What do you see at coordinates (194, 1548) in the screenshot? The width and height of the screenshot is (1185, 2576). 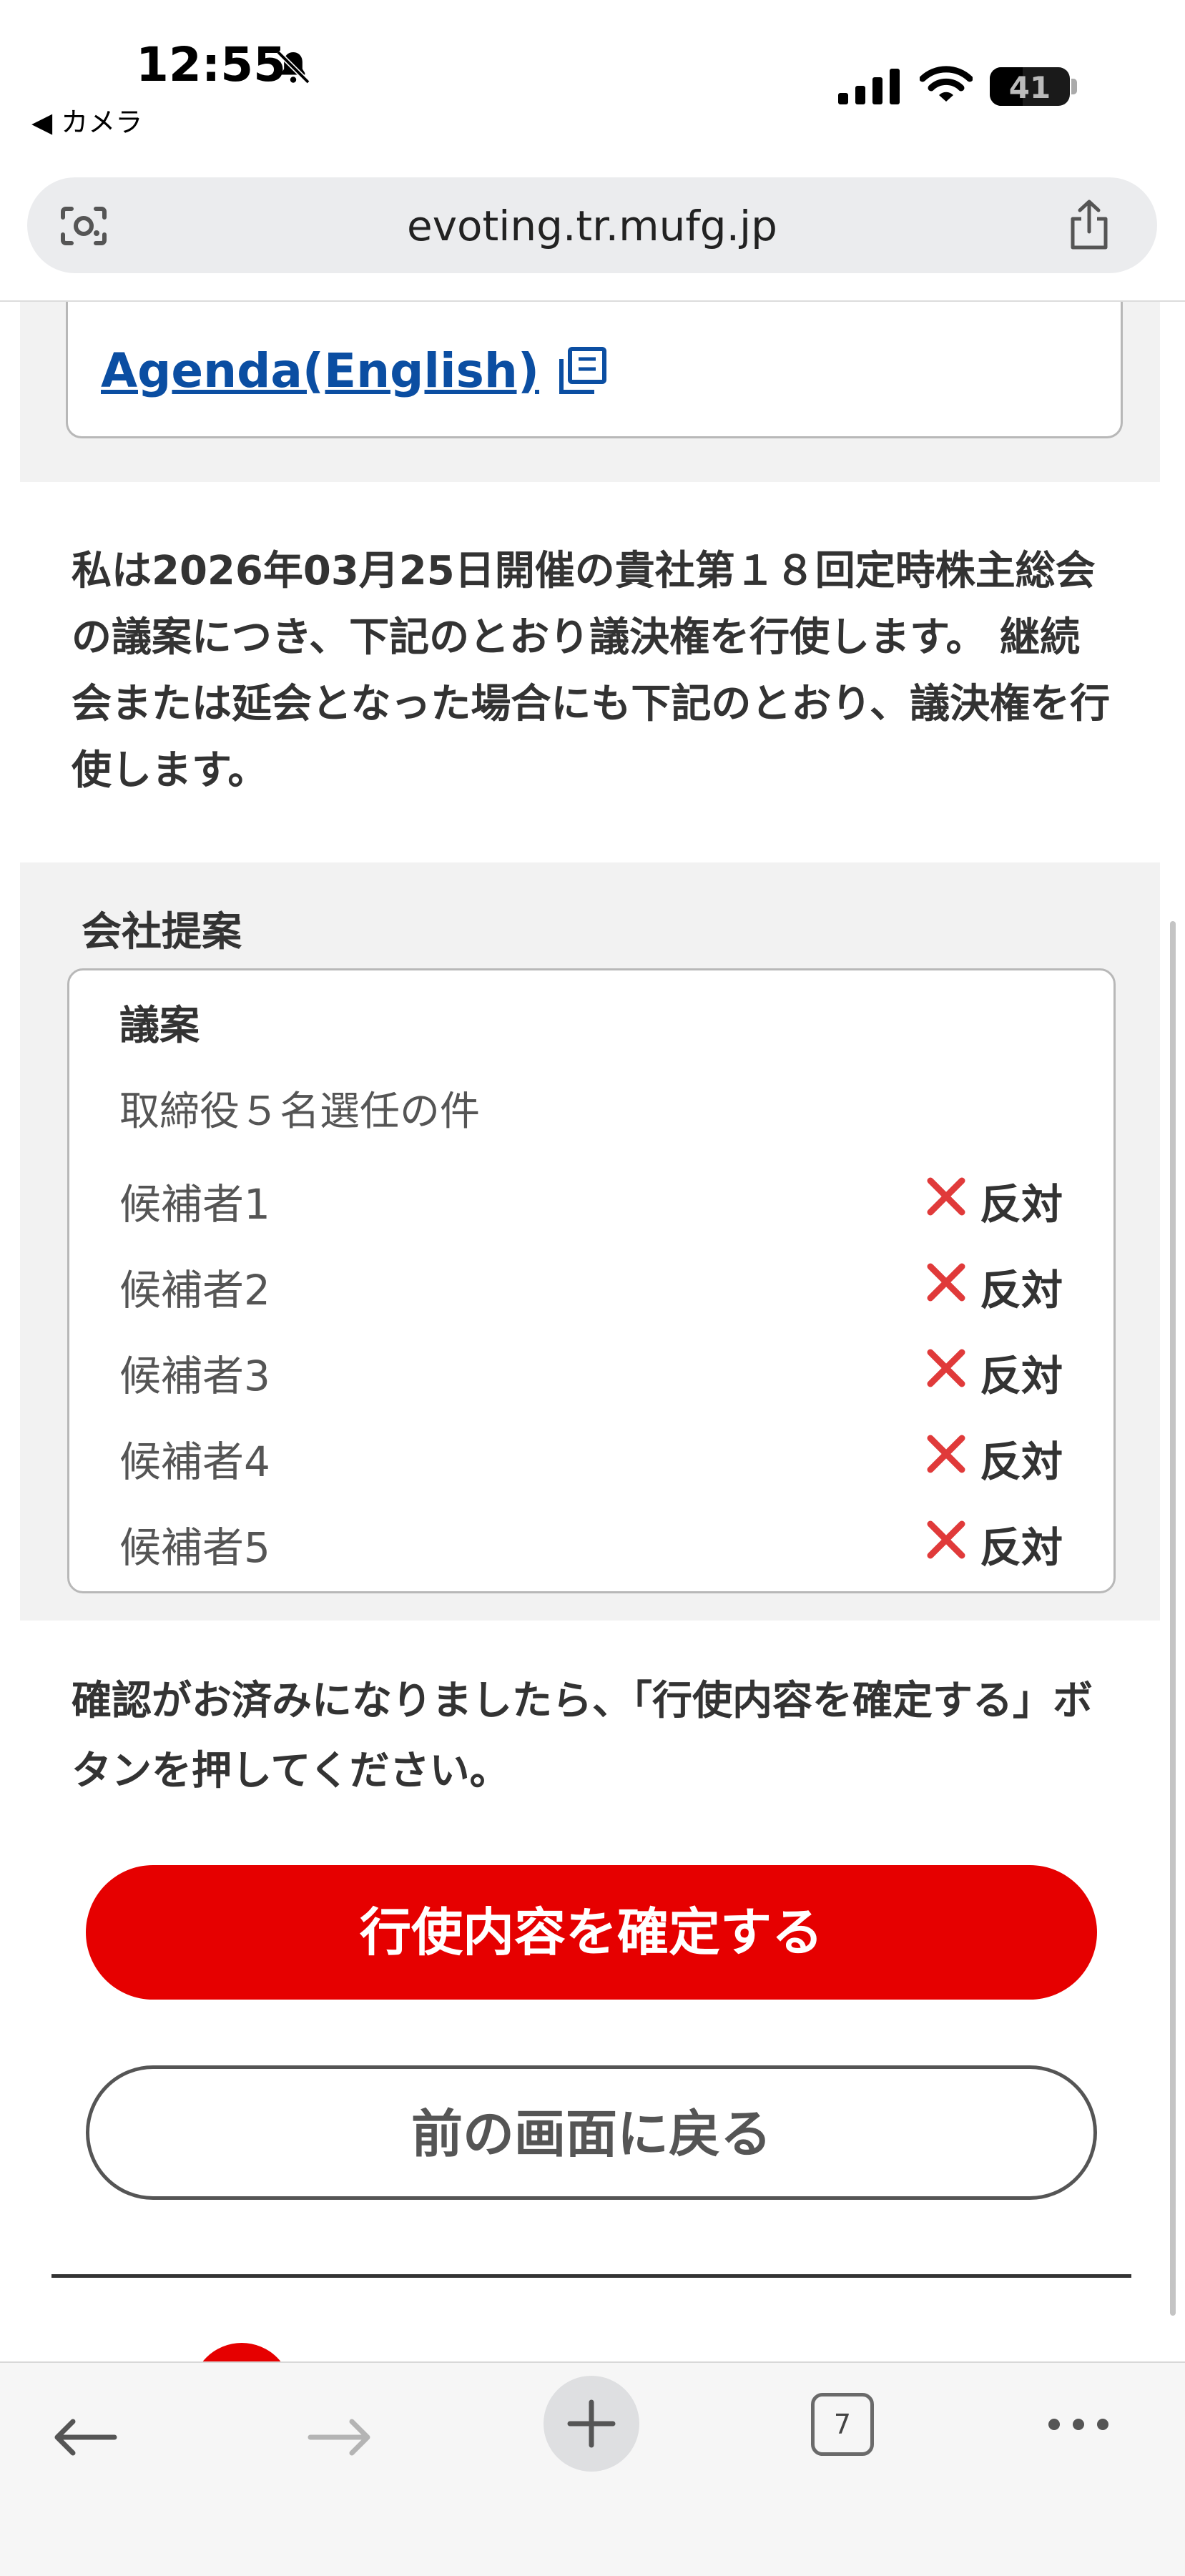 I see `candidate-name: 候補者5` at bounding box center [194, 1548].